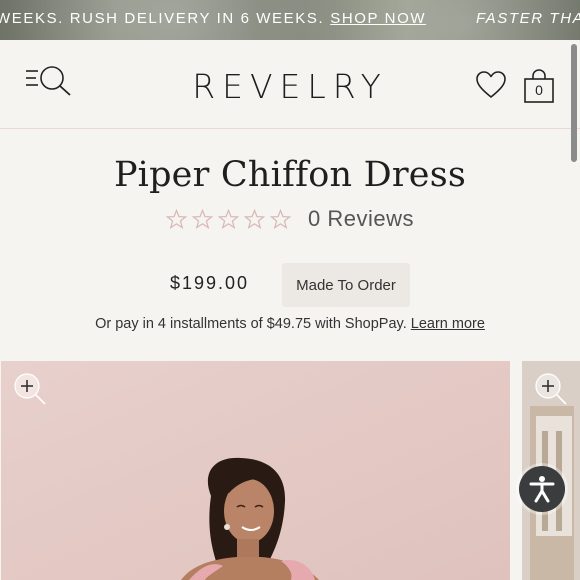 The width and height of the screenshot is (580, 580). What do you see at coordinates (448, 324) in the screenshot?
I see `learn-more-link: Learn more` at bounding box center [448, 324].